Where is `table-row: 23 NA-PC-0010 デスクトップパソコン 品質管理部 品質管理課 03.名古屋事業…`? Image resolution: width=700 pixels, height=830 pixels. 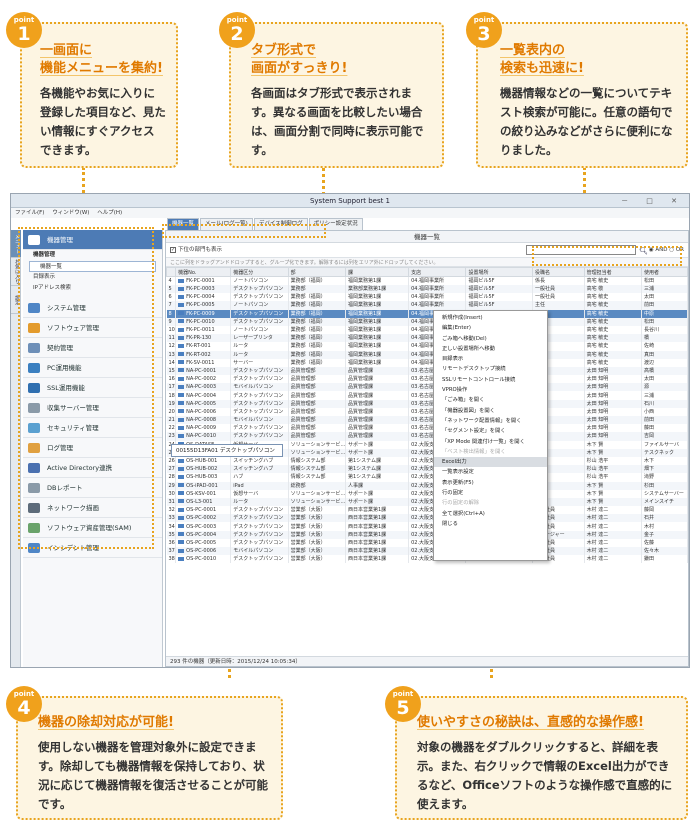 table-row: 23 NA-PC-0010 デスクトップパソコン 品質管理部 品質管理課 03.名古屋事業… is located at coordinates (427, 436).